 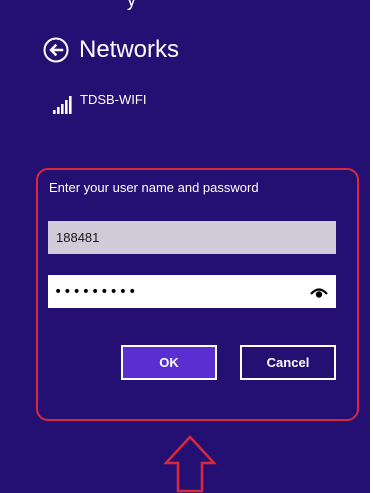 I want to click on back-button, so click(x=56, y=50).